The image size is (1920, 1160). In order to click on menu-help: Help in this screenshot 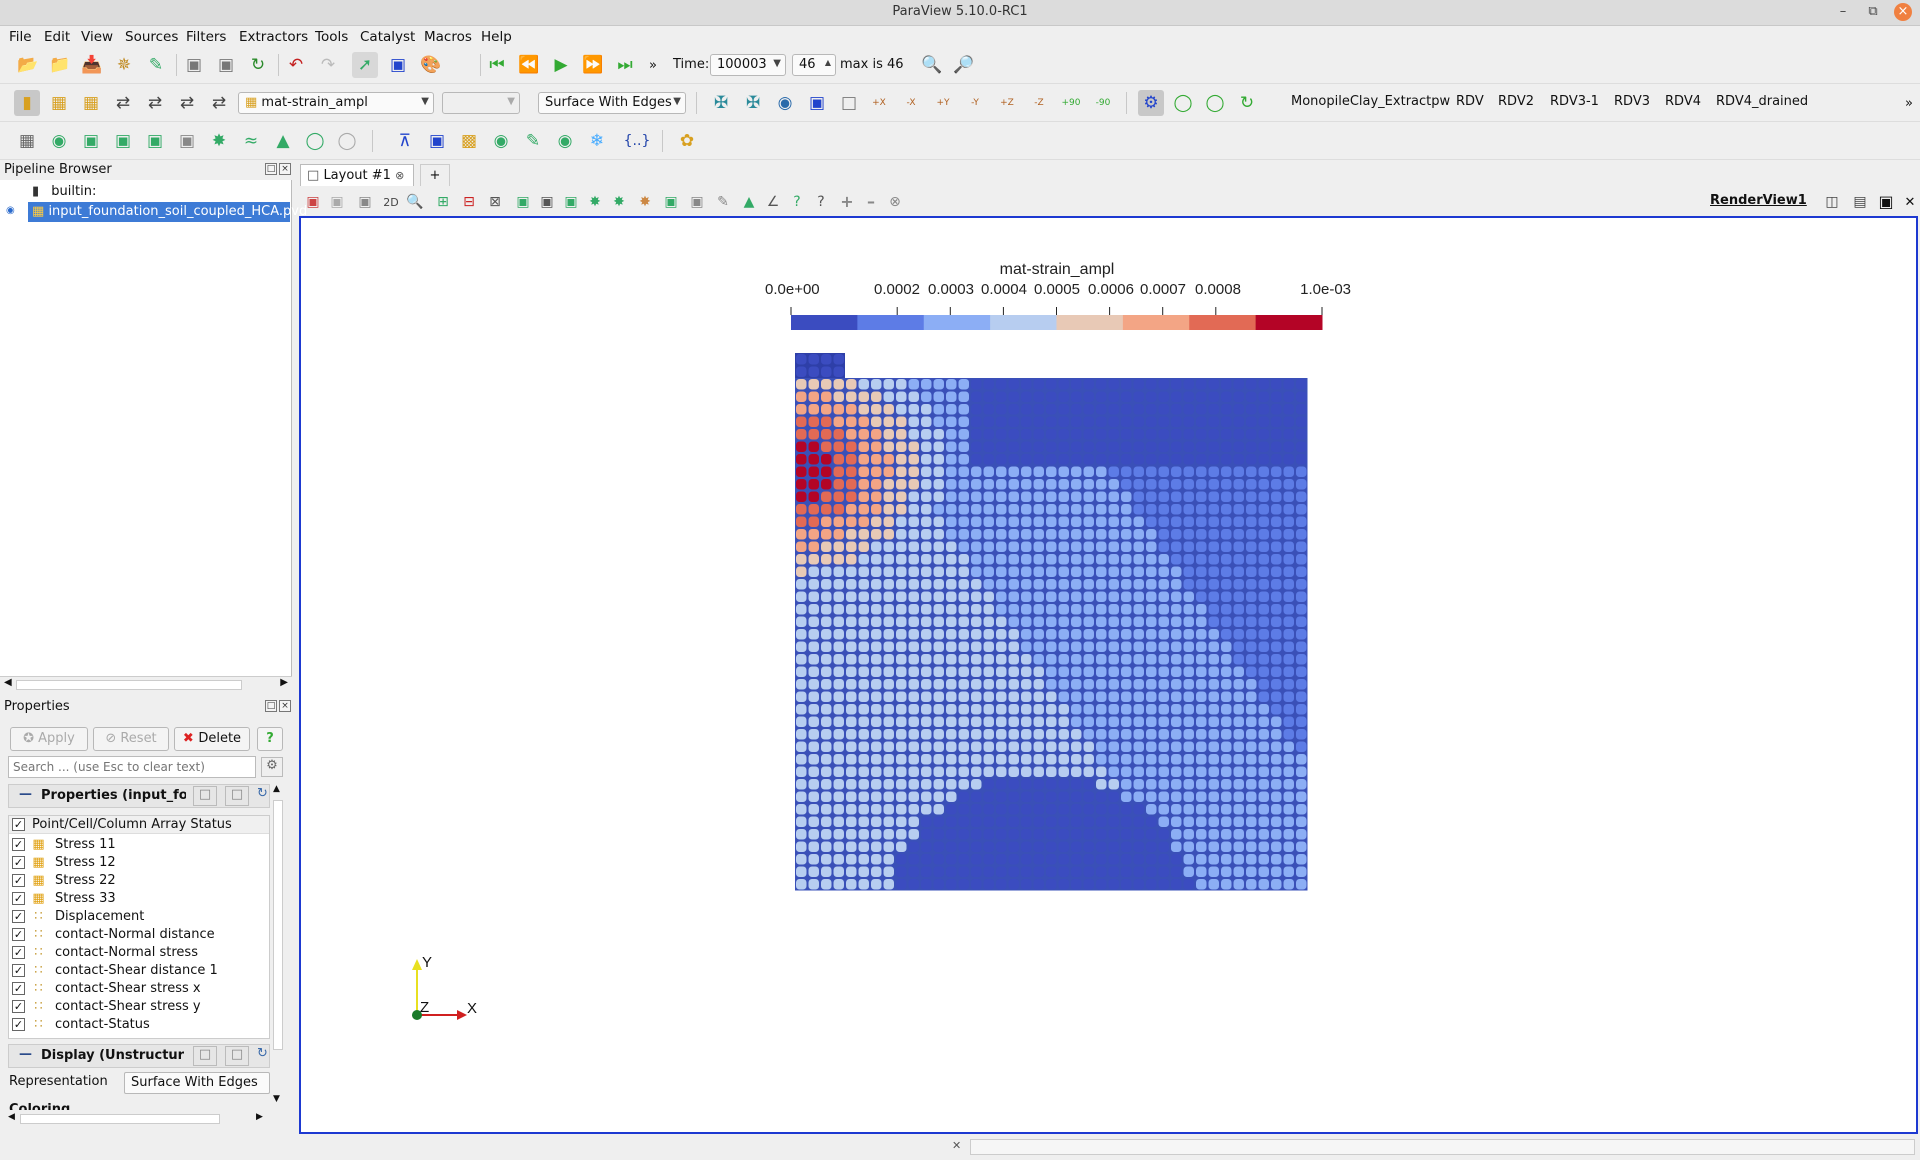, I will do `click(496, 37)`.